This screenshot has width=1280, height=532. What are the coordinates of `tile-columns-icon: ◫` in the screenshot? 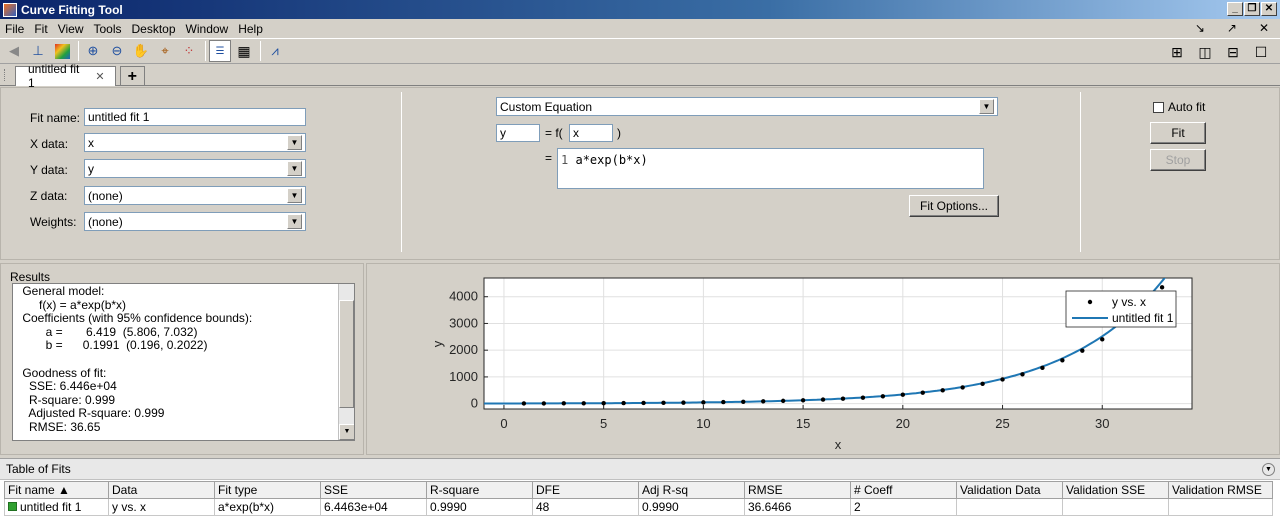 It's located at (1205, 52).